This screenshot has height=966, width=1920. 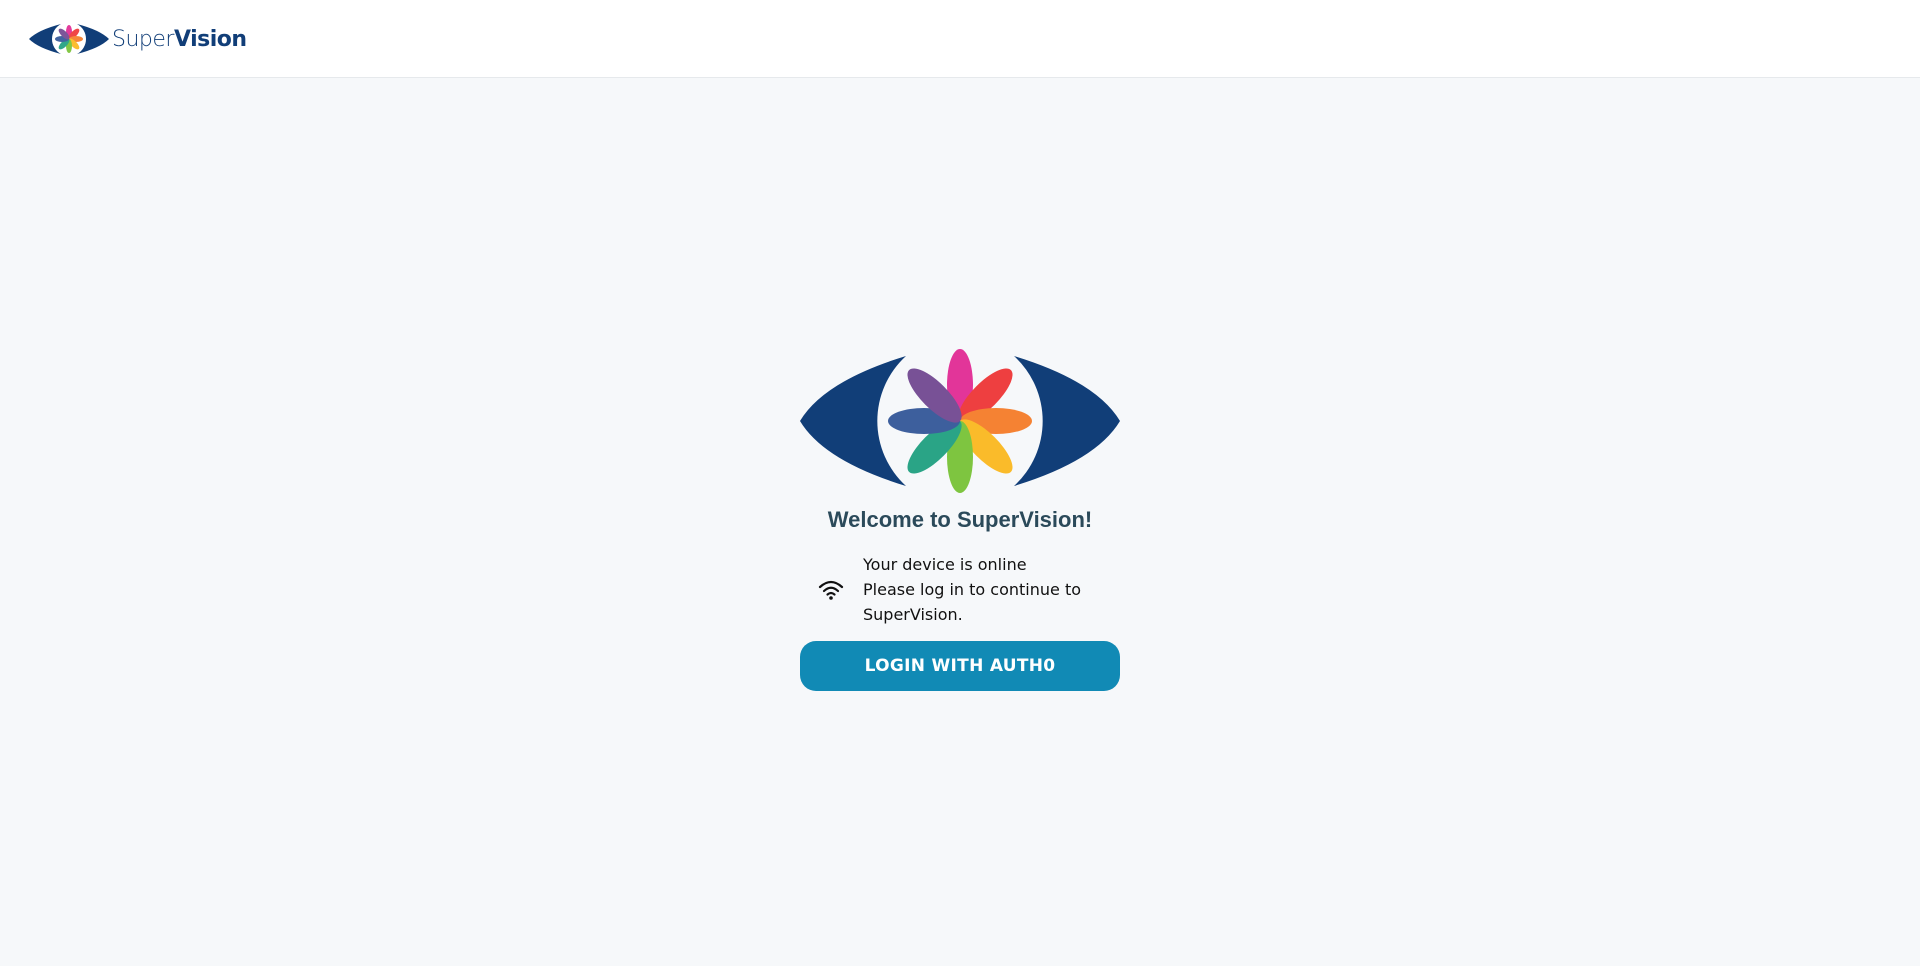 What do you see at coordinates (960, 421) in the screenshot?
I see `supervision-eye-icon` at bounding box center [960, 421].